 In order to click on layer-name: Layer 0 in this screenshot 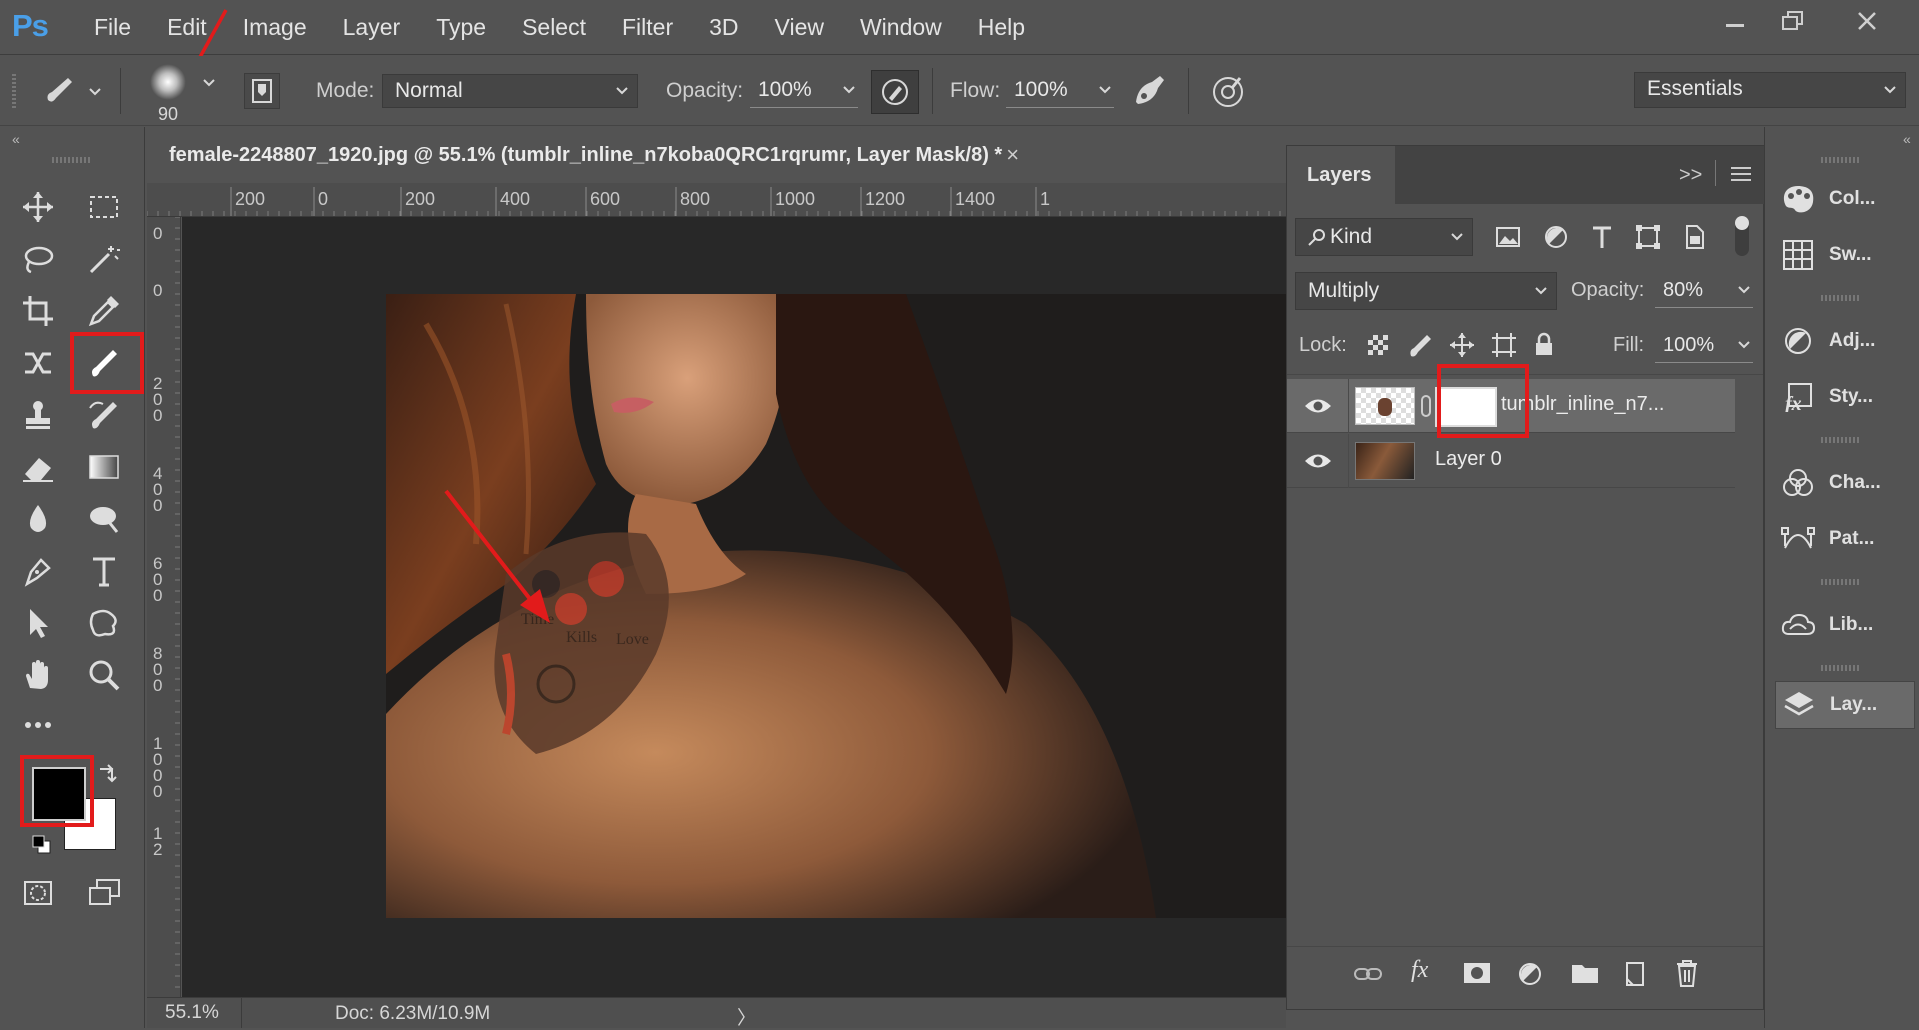, I will do `click(1468, 459)`.